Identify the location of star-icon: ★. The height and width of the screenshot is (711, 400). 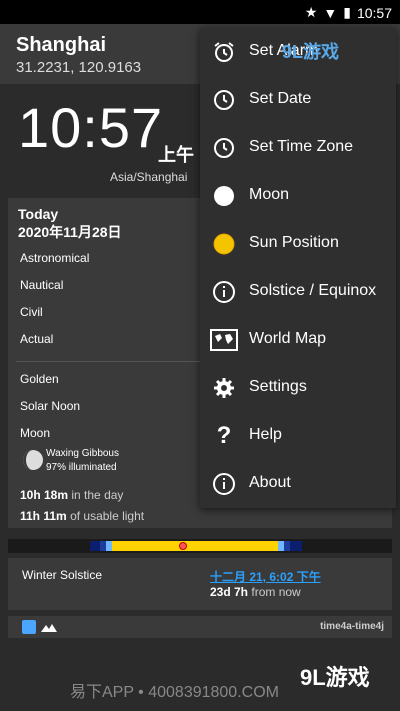
(311, 12).